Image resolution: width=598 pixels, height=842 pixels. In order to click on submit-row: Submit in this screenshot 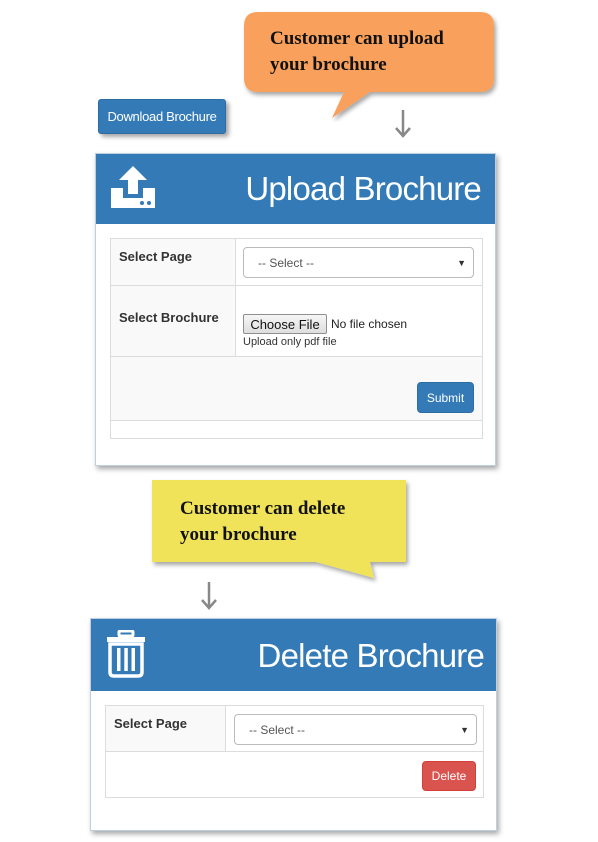, I will do `click(296, 389)`.